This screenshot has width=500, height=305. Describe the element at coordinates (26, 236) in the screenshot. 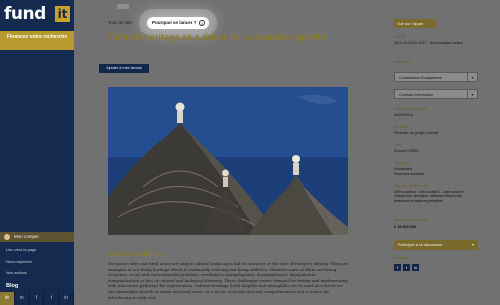

I see `account-label: Mon compte` at that location.